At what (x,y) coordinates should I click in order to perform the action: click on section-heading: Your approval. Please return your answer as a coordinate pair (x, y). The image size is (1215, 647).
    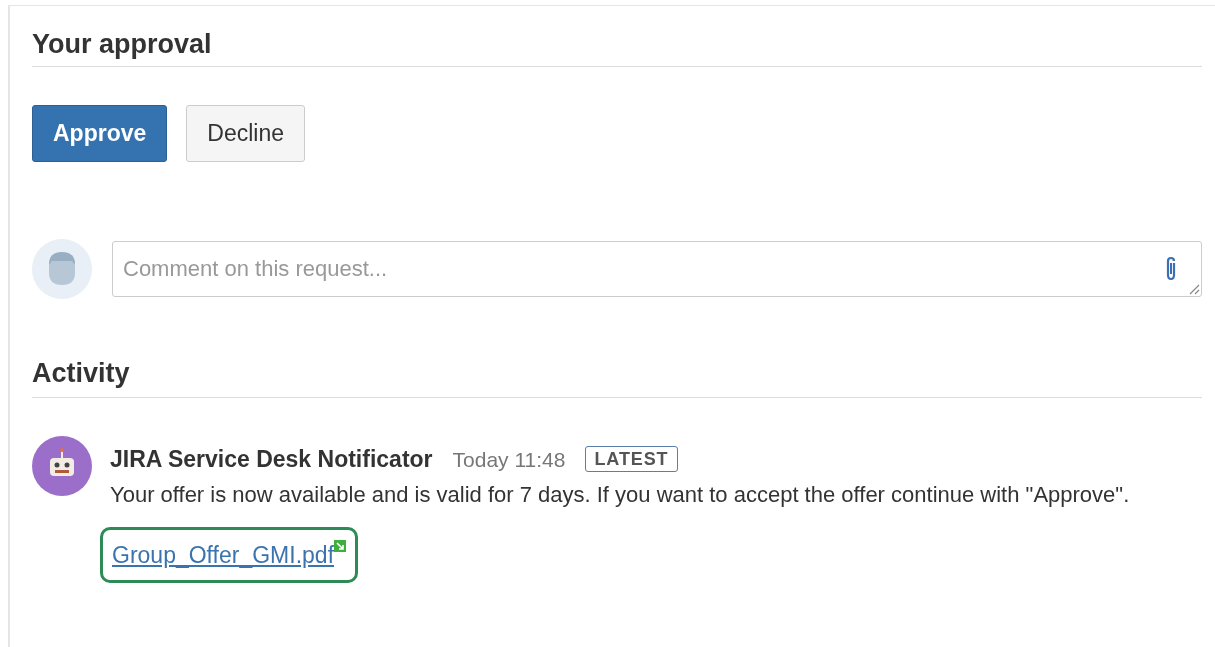
    Looking at the image, I should click on (122, 44).